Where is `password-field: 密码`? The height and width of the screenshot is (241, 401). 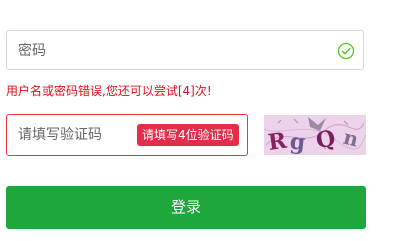 password-field: 密码 is located at coordinates (185, 50).